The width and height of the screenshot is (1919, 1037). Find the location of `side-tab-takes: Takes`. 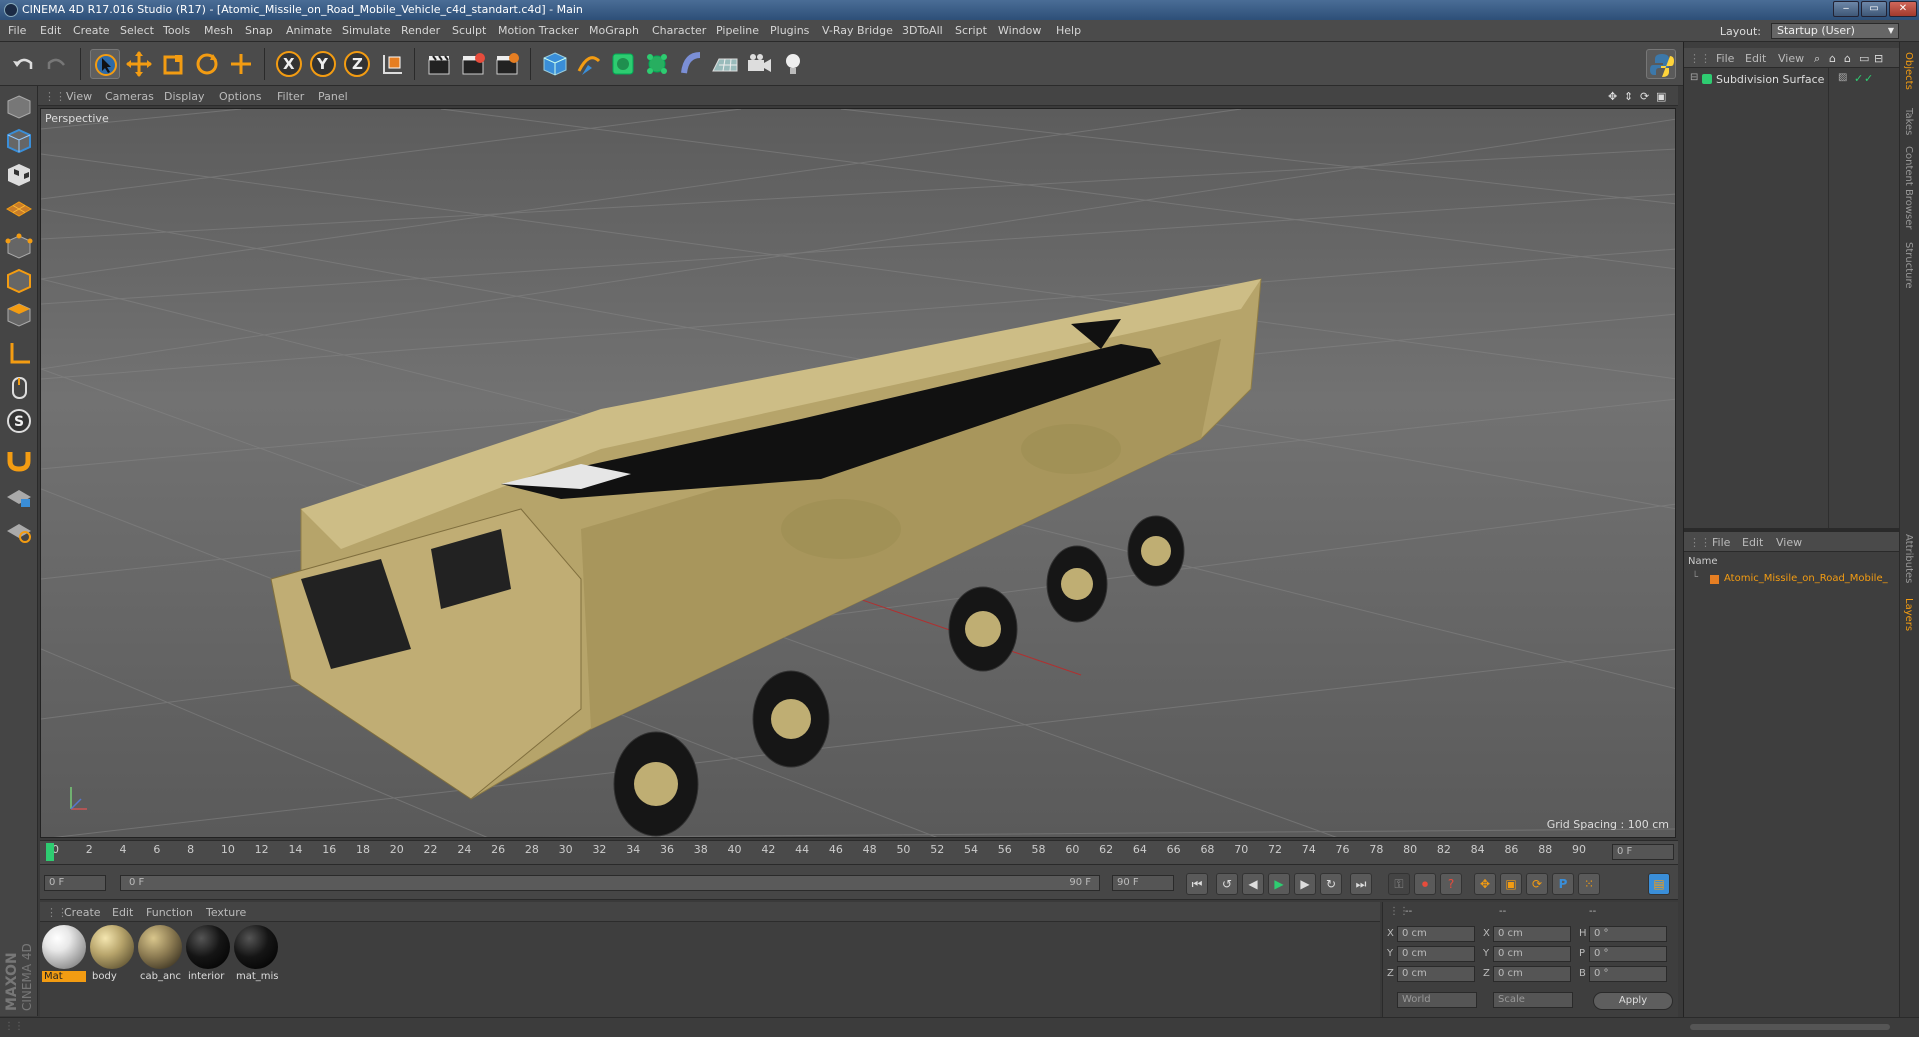

side-tab-takes: Takes is located at coordinates (1908, 121).